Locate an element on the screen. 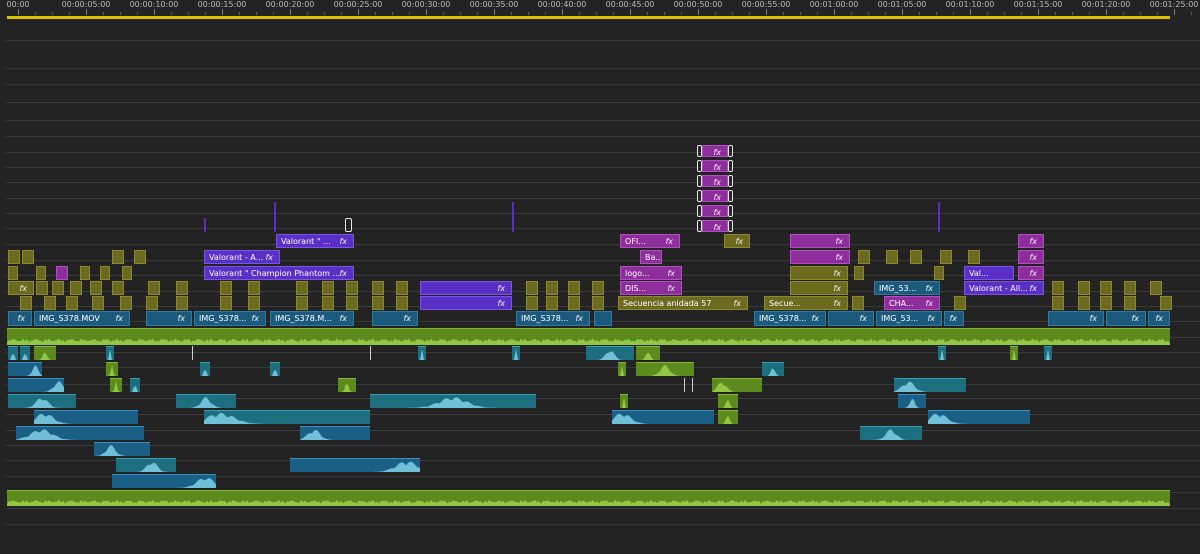 This screenshot has width=1200, height=554. timeline-clip: OFI... fx is located at coordinates (650, 241).